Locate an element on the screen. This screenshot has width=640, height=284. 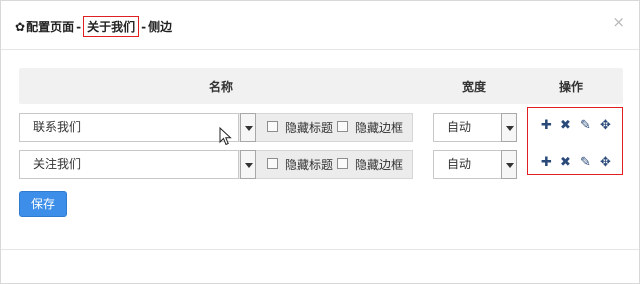
column-header-name: 名称 is located at coordinates (221, 87).